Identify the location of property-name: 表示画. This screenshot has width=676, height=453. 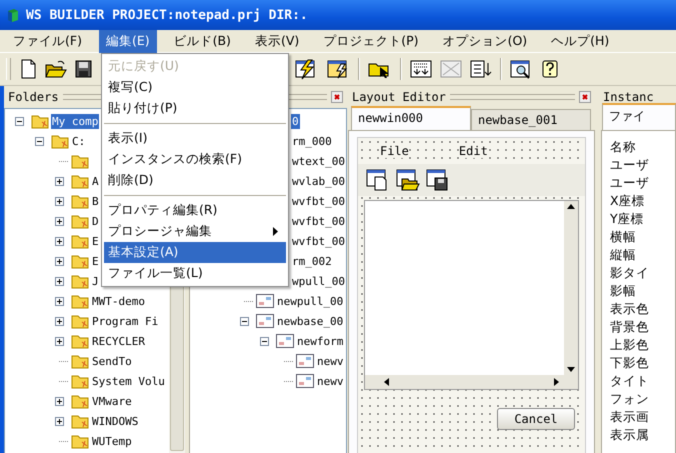
(630, 417).